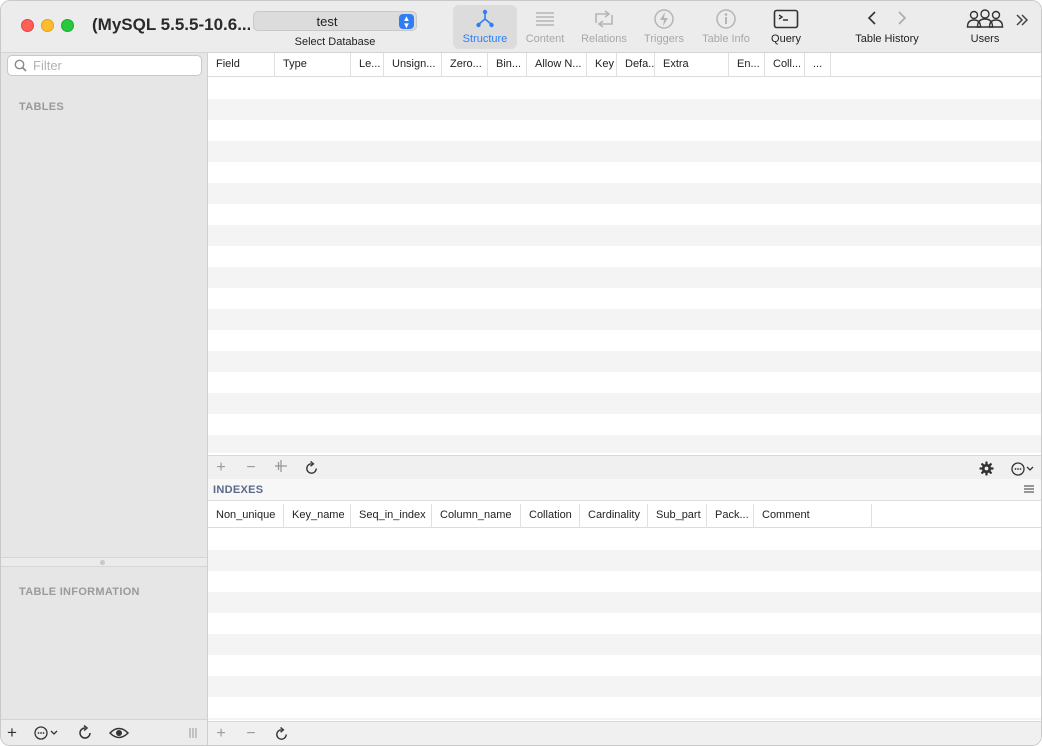 This screenshot has height=746, width=1042. Describe the element at coordinates (485, 39) in the screenshot. I see `structure-tab-label: Structure` at that location.